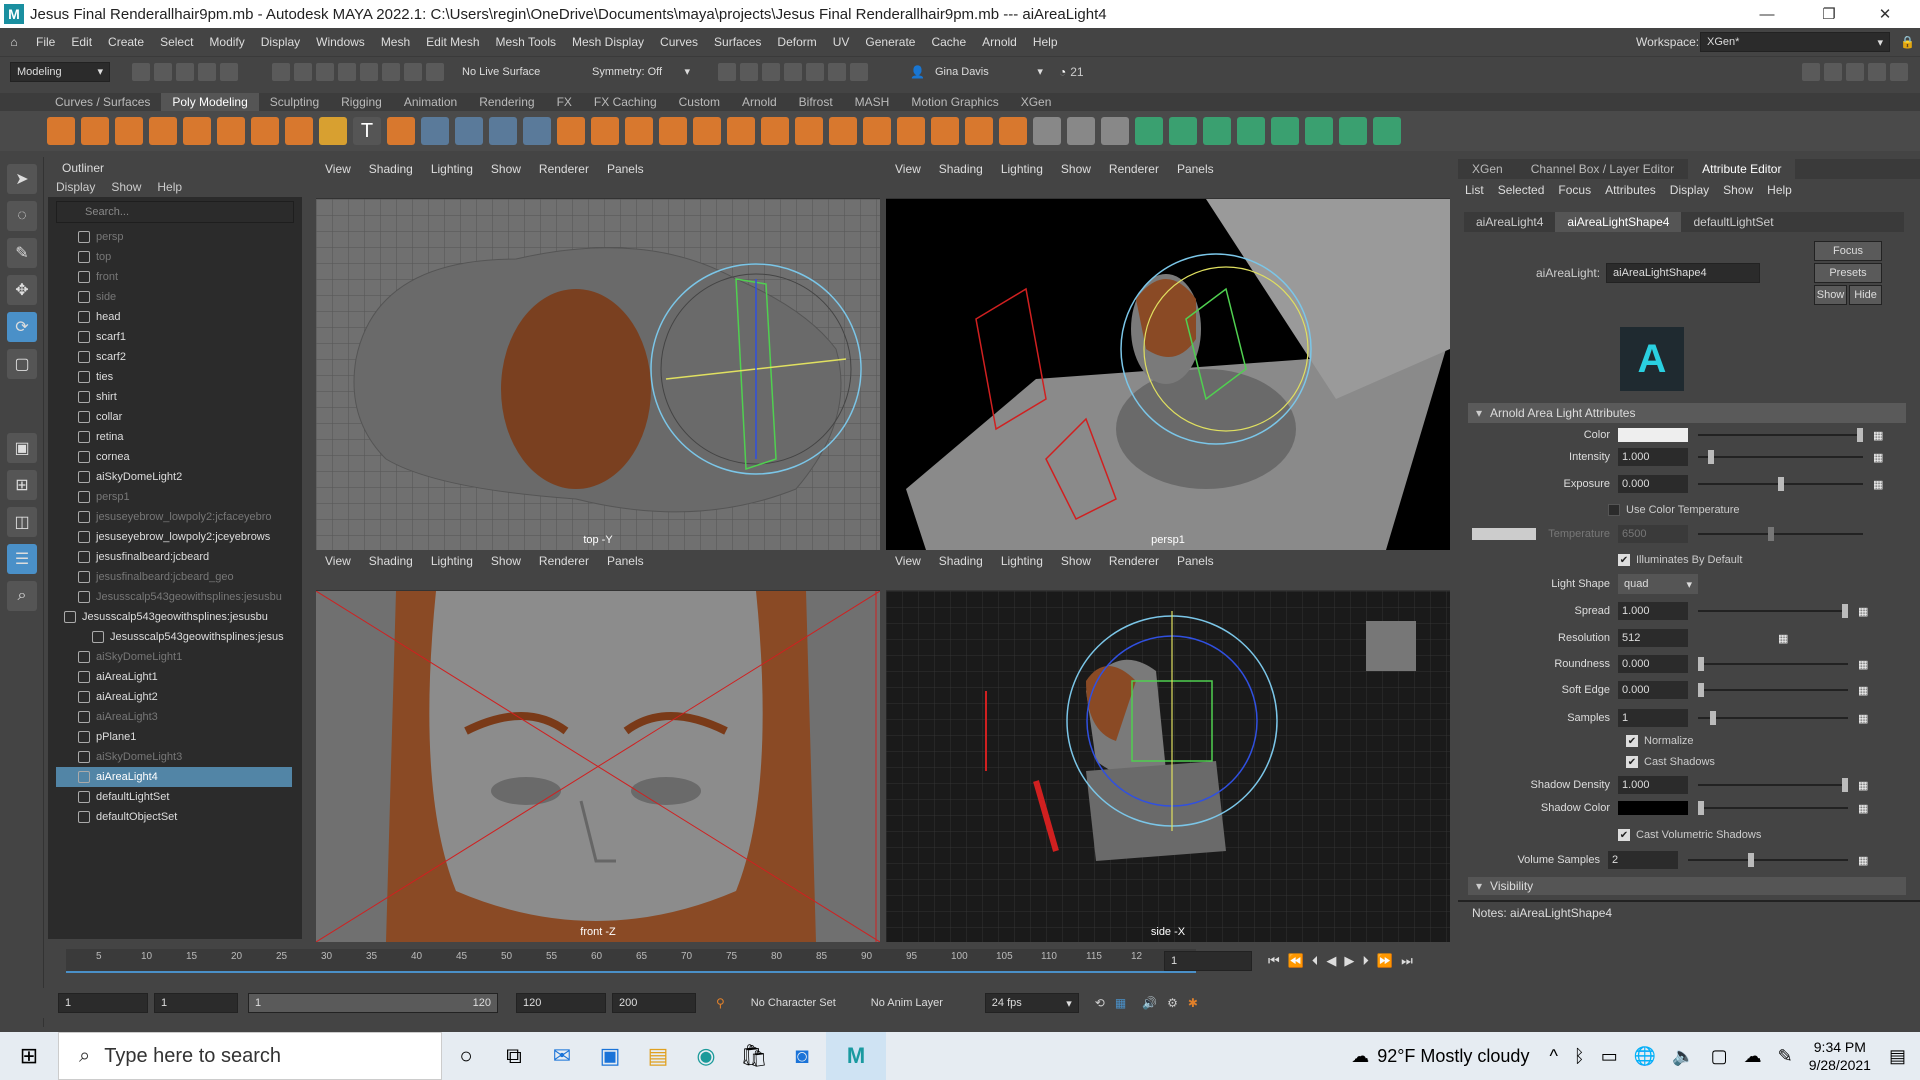 The image size is (1920, 1080). Describe the element at coordinates (22, 559) in the screenshot. I see `outliner-layout-icon: ☰` at that location.